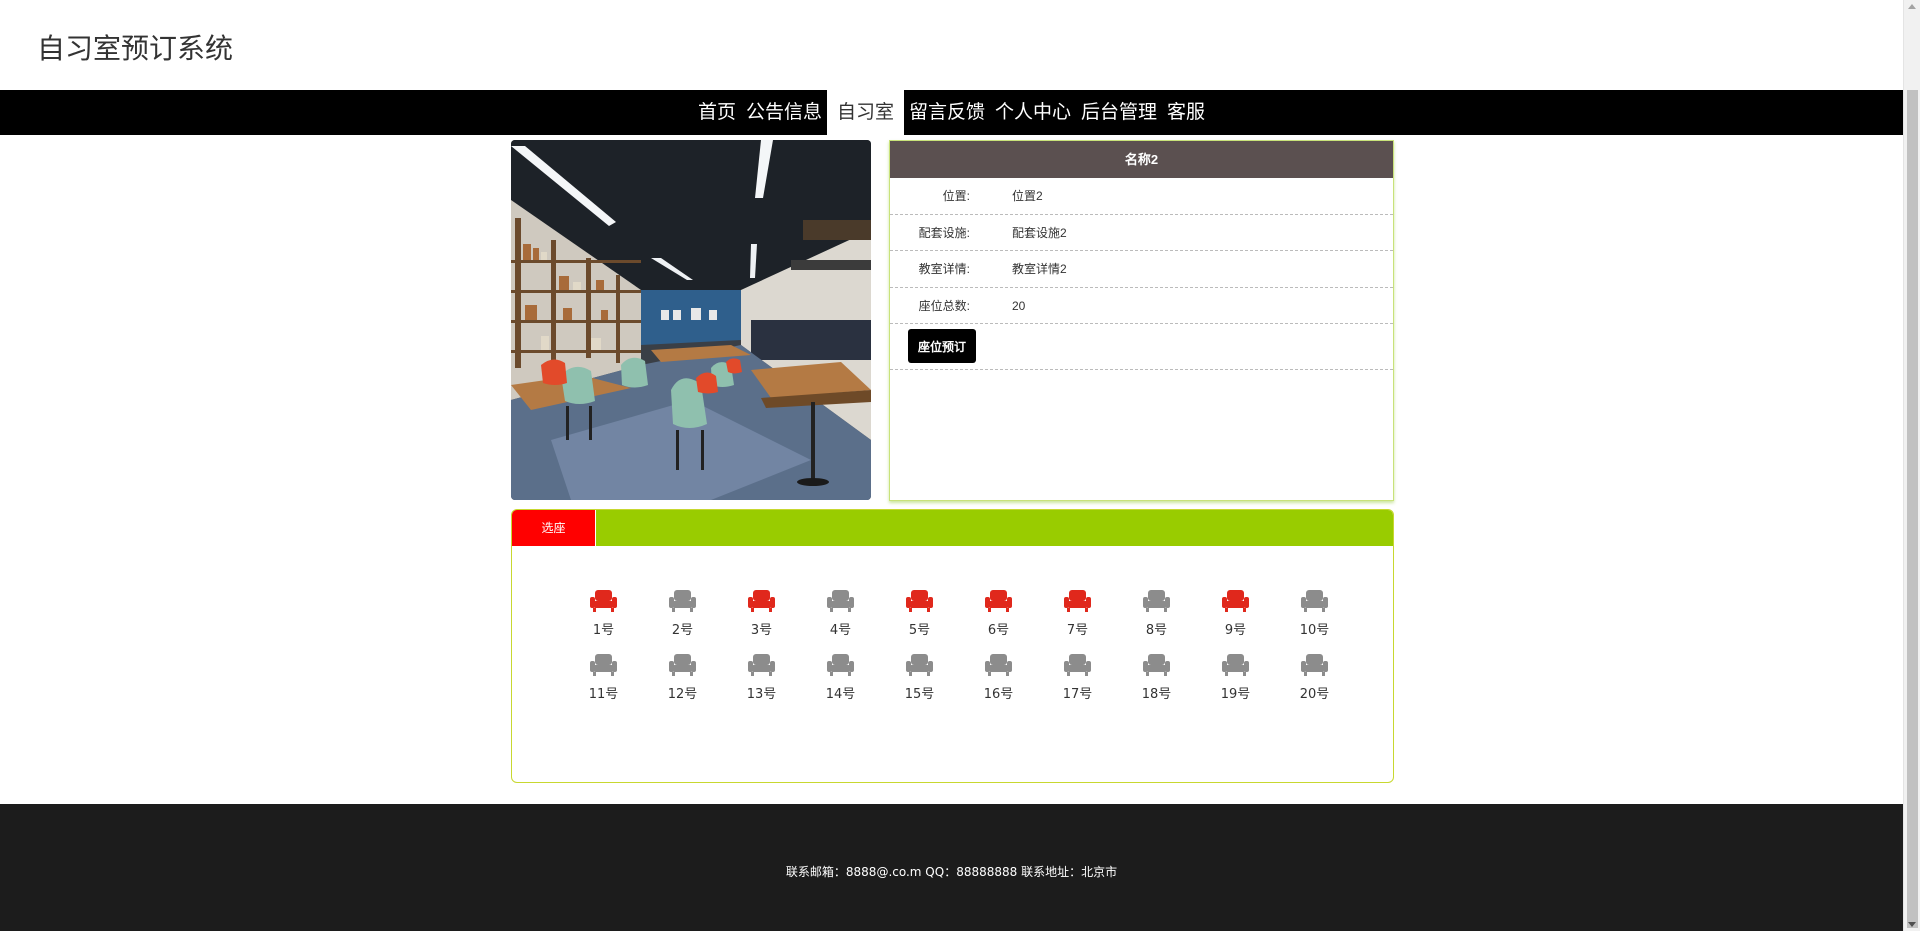 The height and width of the screenshot is (931, 1920). What do you see at coordinates (919, 613) in the screenshot?
I see `seat-item: 5号` at bounding box center [919, 613].